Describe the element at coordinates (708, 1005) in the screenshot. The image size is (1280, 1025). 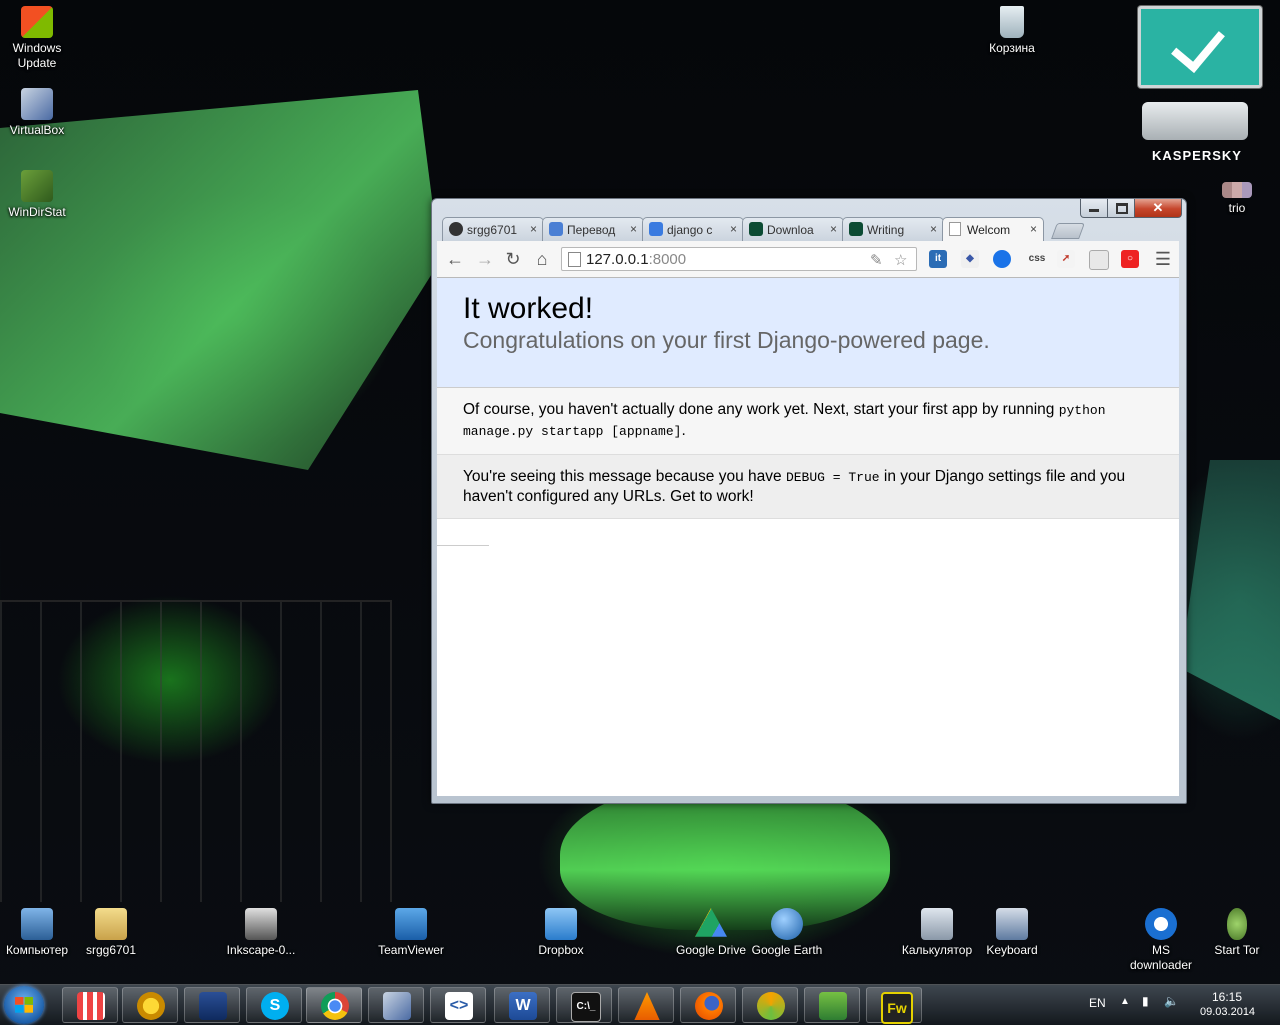
I see `taskbar-firefox` at that location.